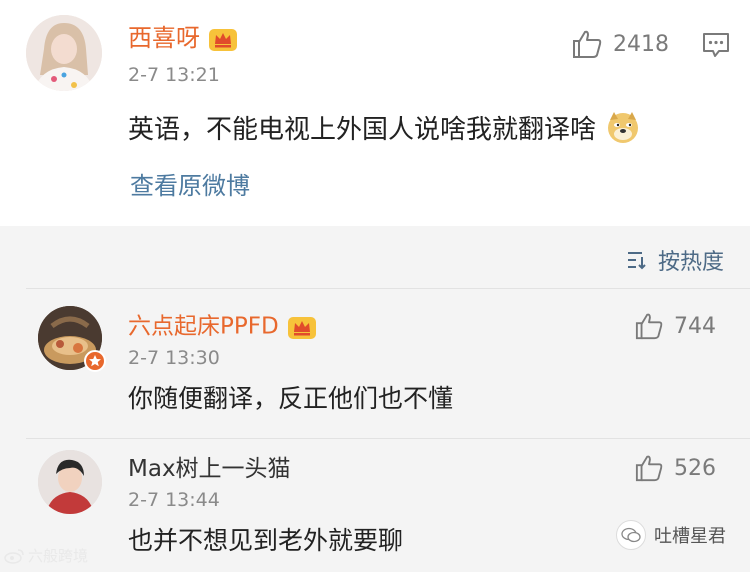  I want to click on watermark-left-text: 六般跨境, so click(58, 556).